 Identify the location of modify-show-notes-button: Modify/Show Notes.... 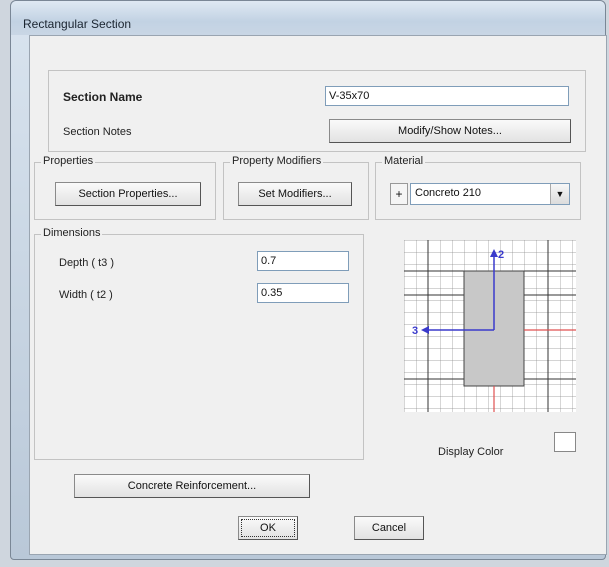
(450, 131).